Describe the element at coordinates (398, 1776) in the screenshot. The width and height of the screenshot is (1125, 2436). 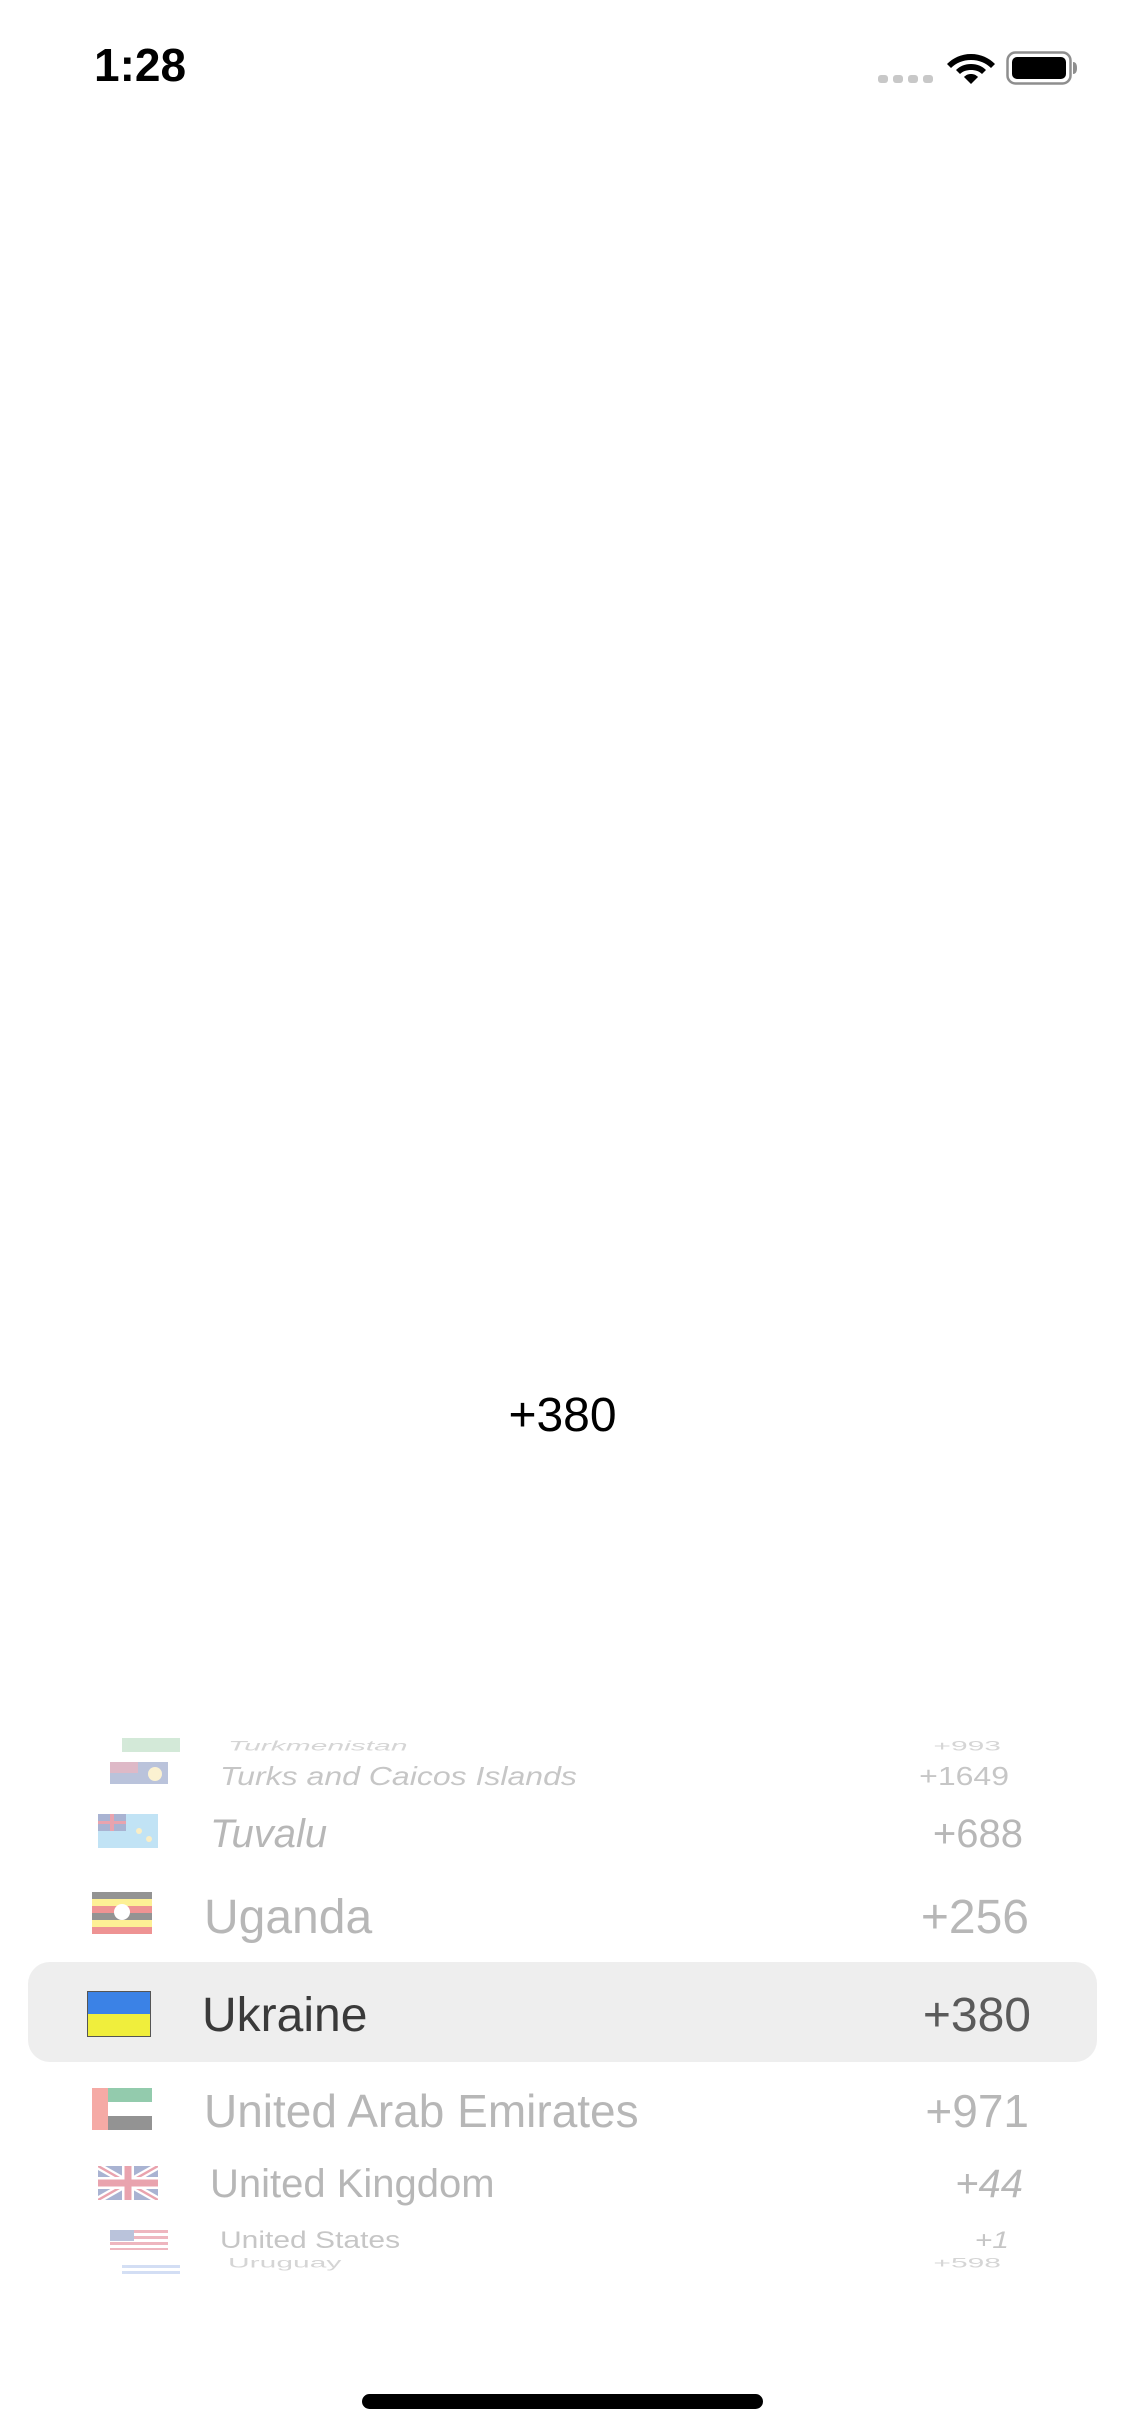
I see `country-name: Turks and Caicos Islands` at that location.